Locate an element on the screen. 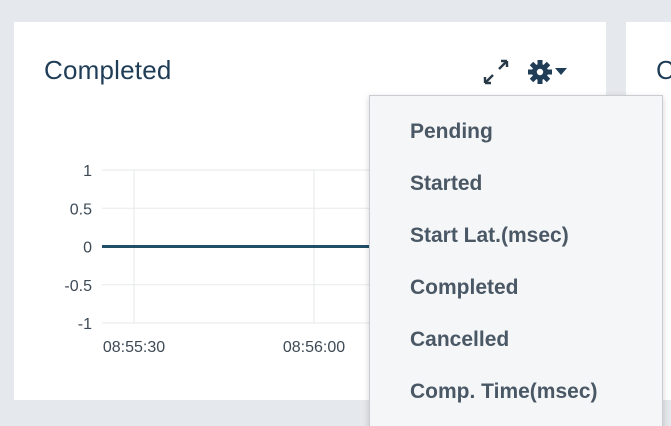 The width and height of the screenshot is (671, 426). menu-item-cancelled: Cancelled is located at coordinates (459, 340).